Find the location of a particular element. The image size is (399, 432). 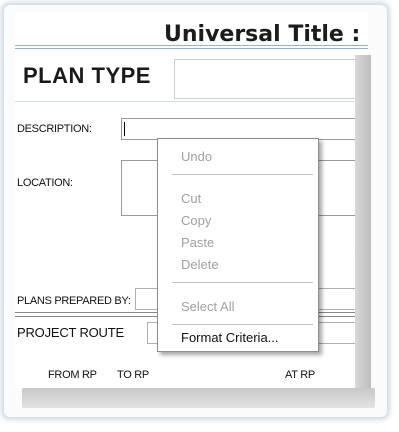

to-rp-label: TO RP is located at coordinates (133, 375).